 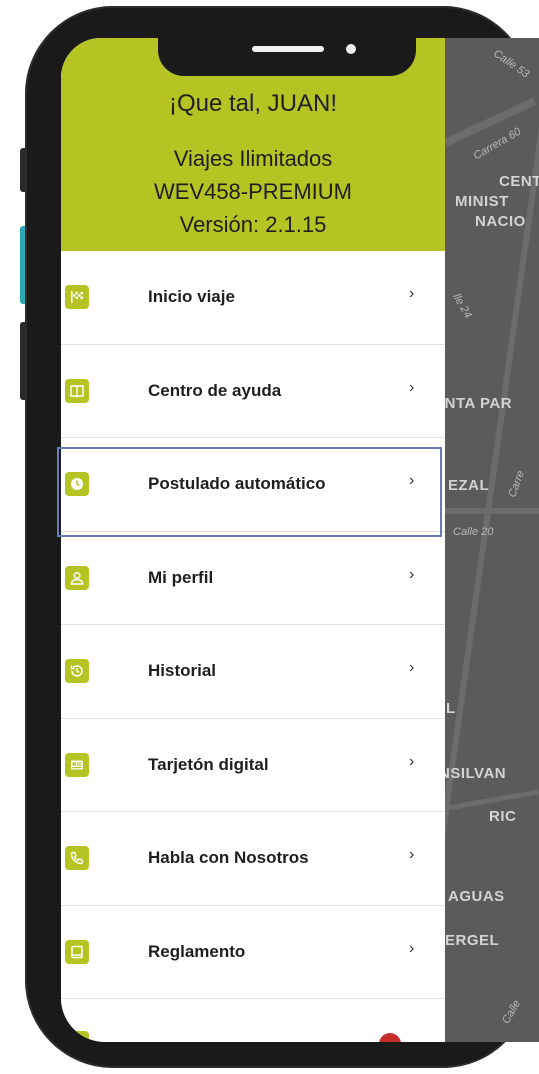 I want to click on map-street-label: Calle, so click(x=512, y=1012).